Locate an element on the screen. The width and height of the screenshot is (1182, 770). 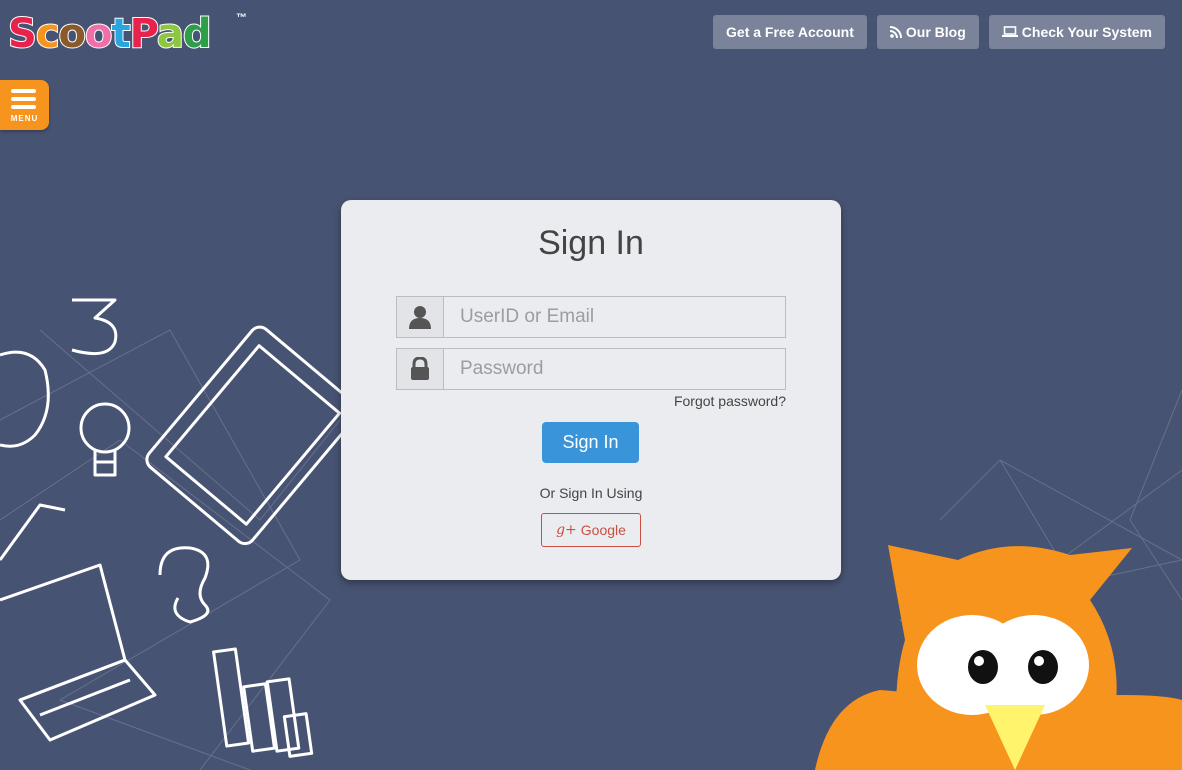
userid-field is located at coordinates (591, 317).